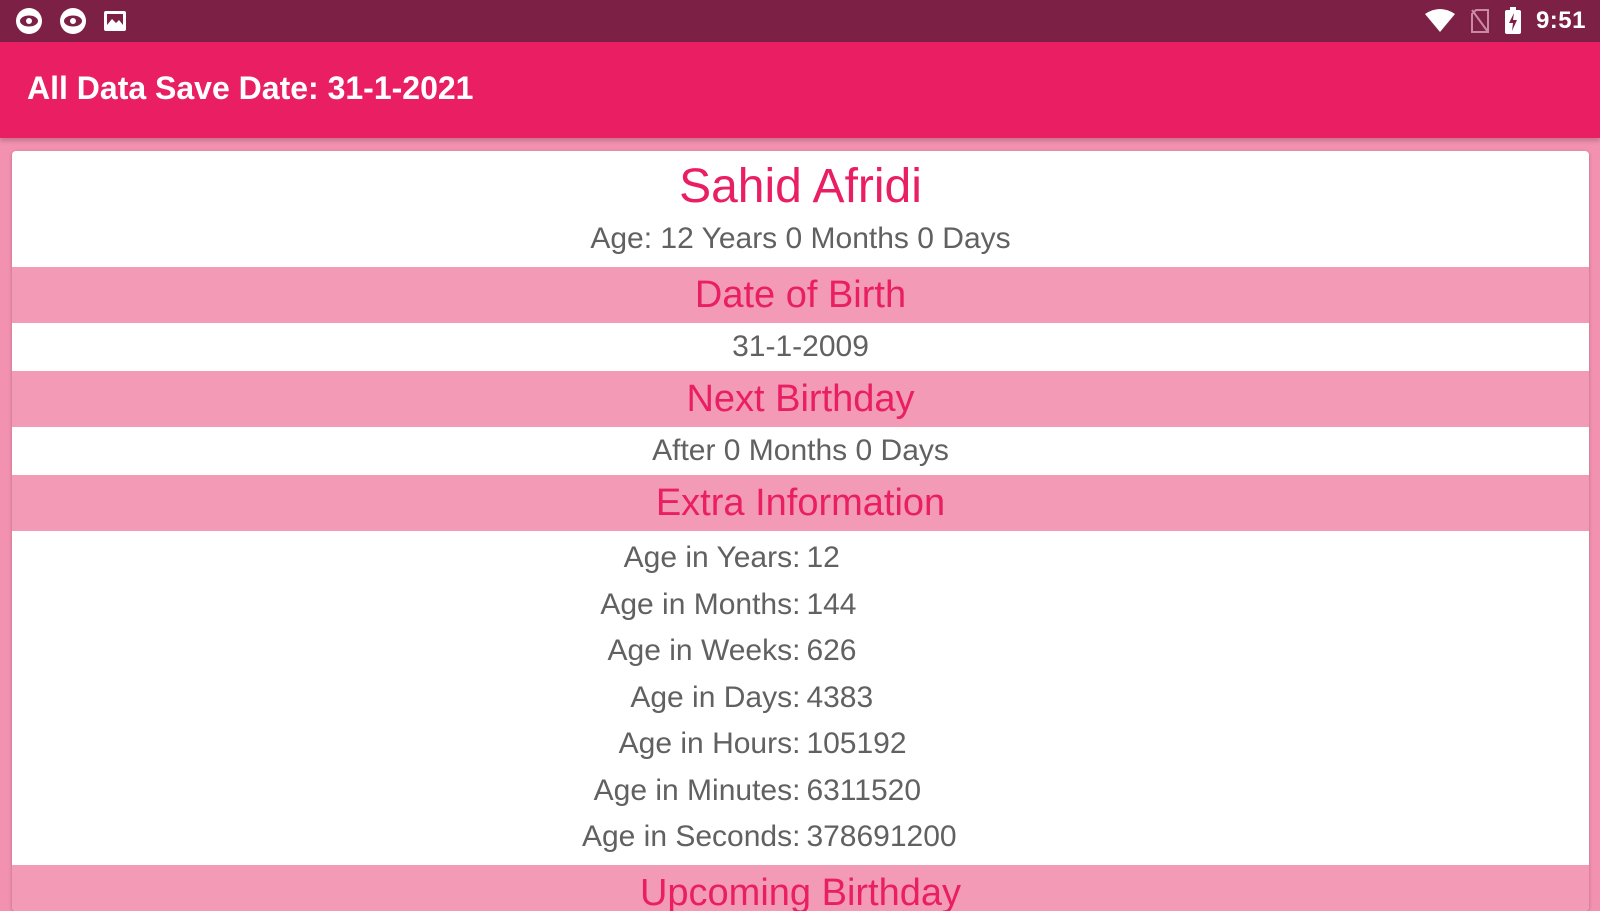 The height and width of the screenshot is (911, 1600). I want to click on extra-info-label: Age in Seconds:, so click(406, 837).